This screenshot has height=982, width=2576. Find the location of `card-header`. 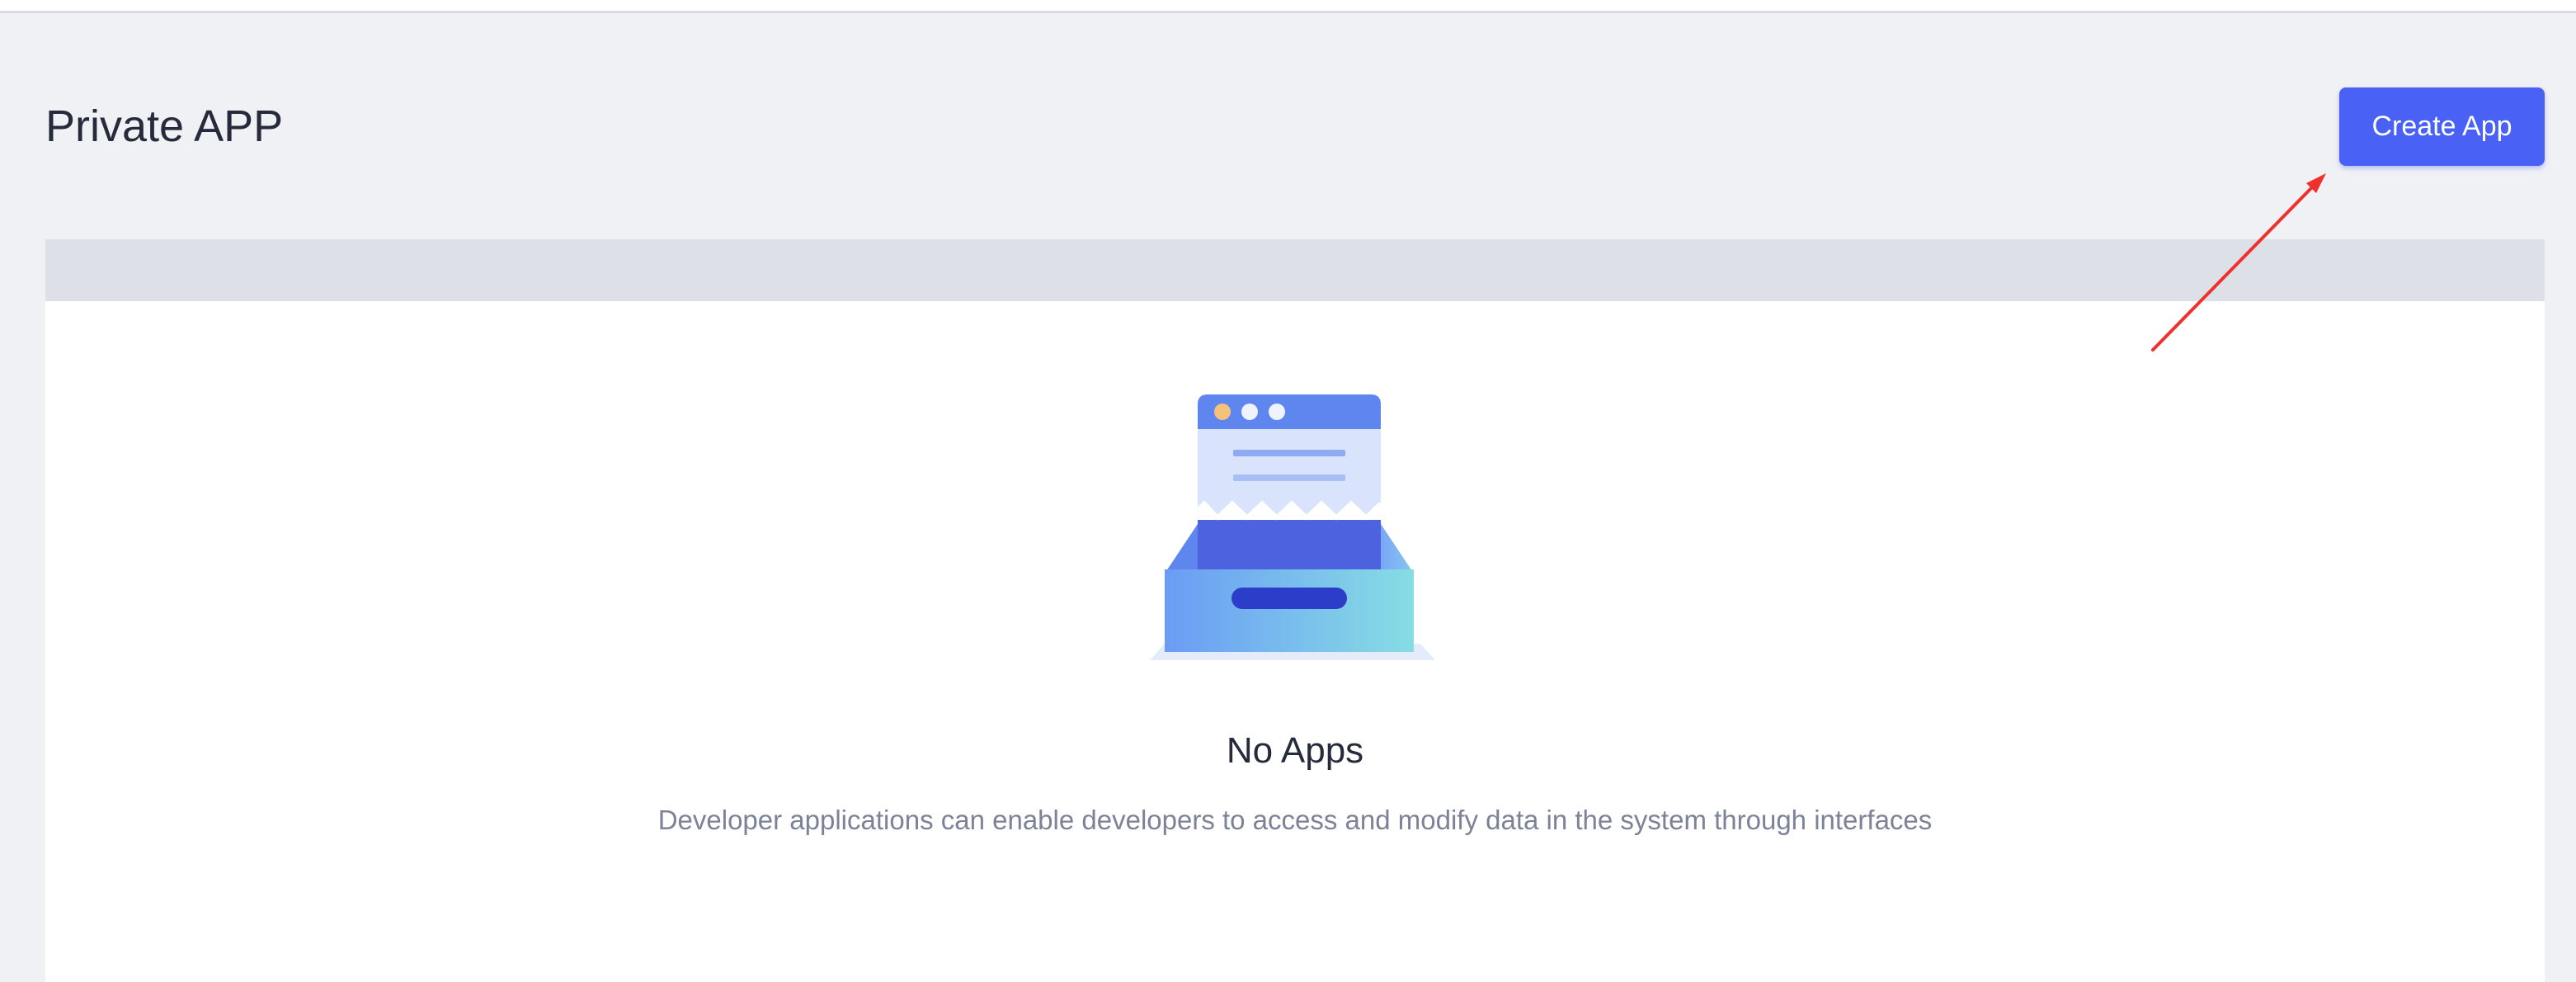

card-header is located at coordinates (1295, 270).